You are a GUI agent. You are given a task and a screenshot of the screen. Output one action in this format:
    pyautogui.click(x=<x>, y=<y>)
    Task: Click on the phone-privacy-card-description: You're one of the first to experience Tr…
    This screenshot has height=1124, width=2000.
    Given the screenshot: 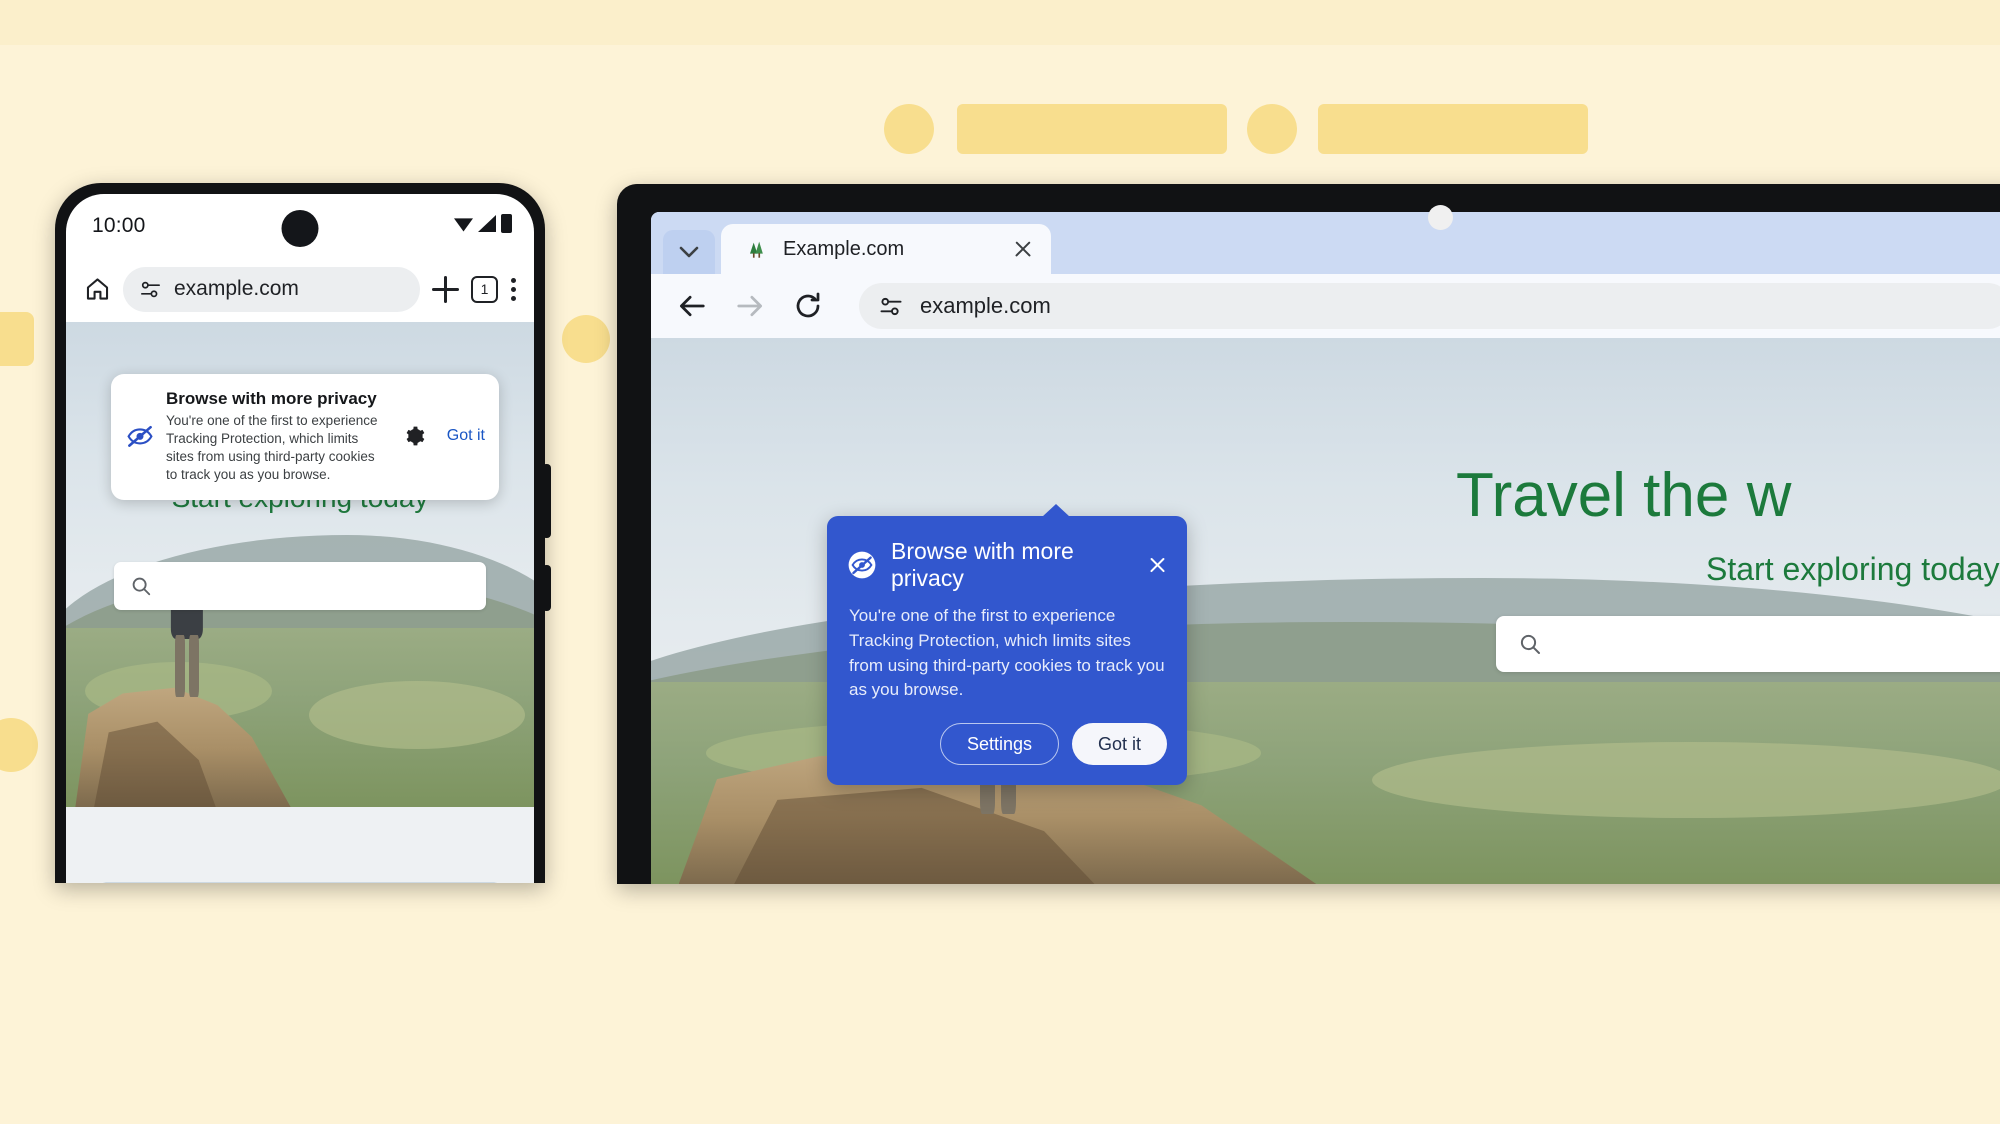 What is the action you would take?
    pyautogui.click(x=272, y=447)
    